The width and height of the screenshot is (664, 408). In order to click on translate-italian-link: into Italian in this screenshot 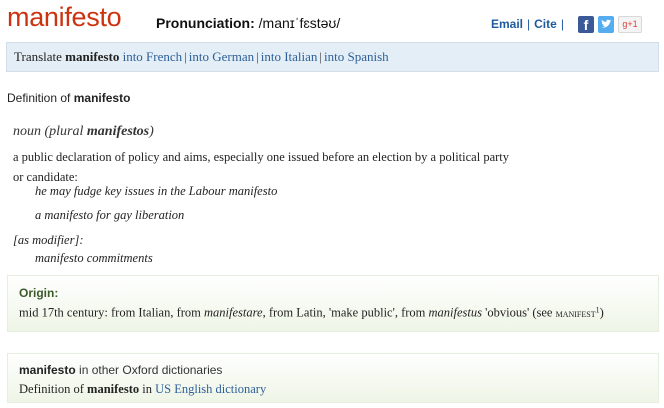, I will do `click(289, 56)`.